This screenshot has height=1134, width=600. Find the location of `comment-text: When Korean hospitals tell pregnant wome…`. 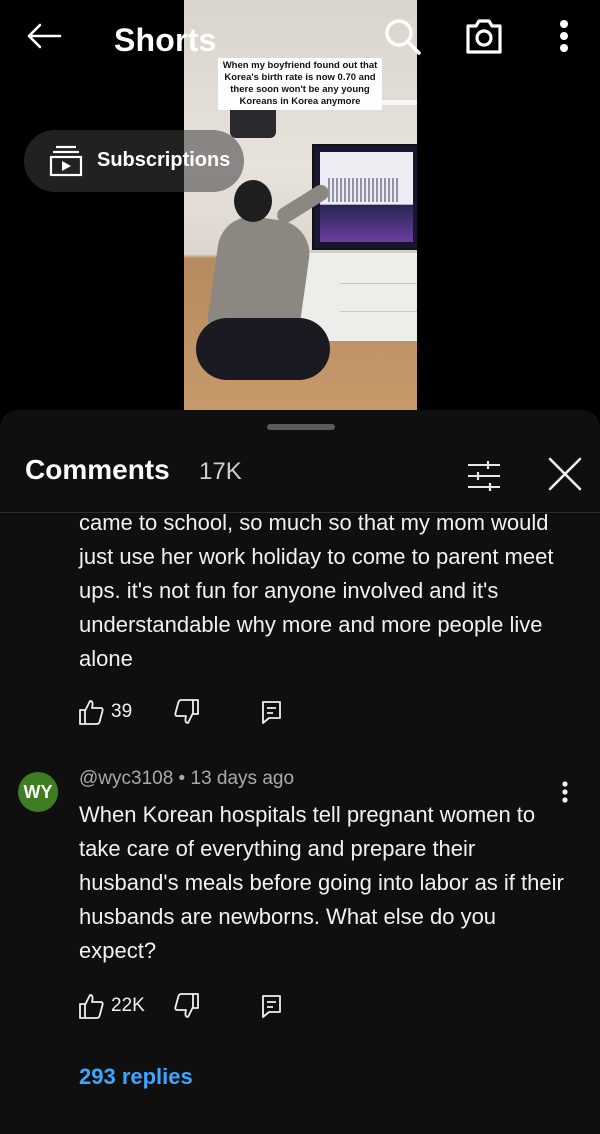

comment-text: When Korean hospitals tell pregnant wome… is located at coordinates (321, 882).